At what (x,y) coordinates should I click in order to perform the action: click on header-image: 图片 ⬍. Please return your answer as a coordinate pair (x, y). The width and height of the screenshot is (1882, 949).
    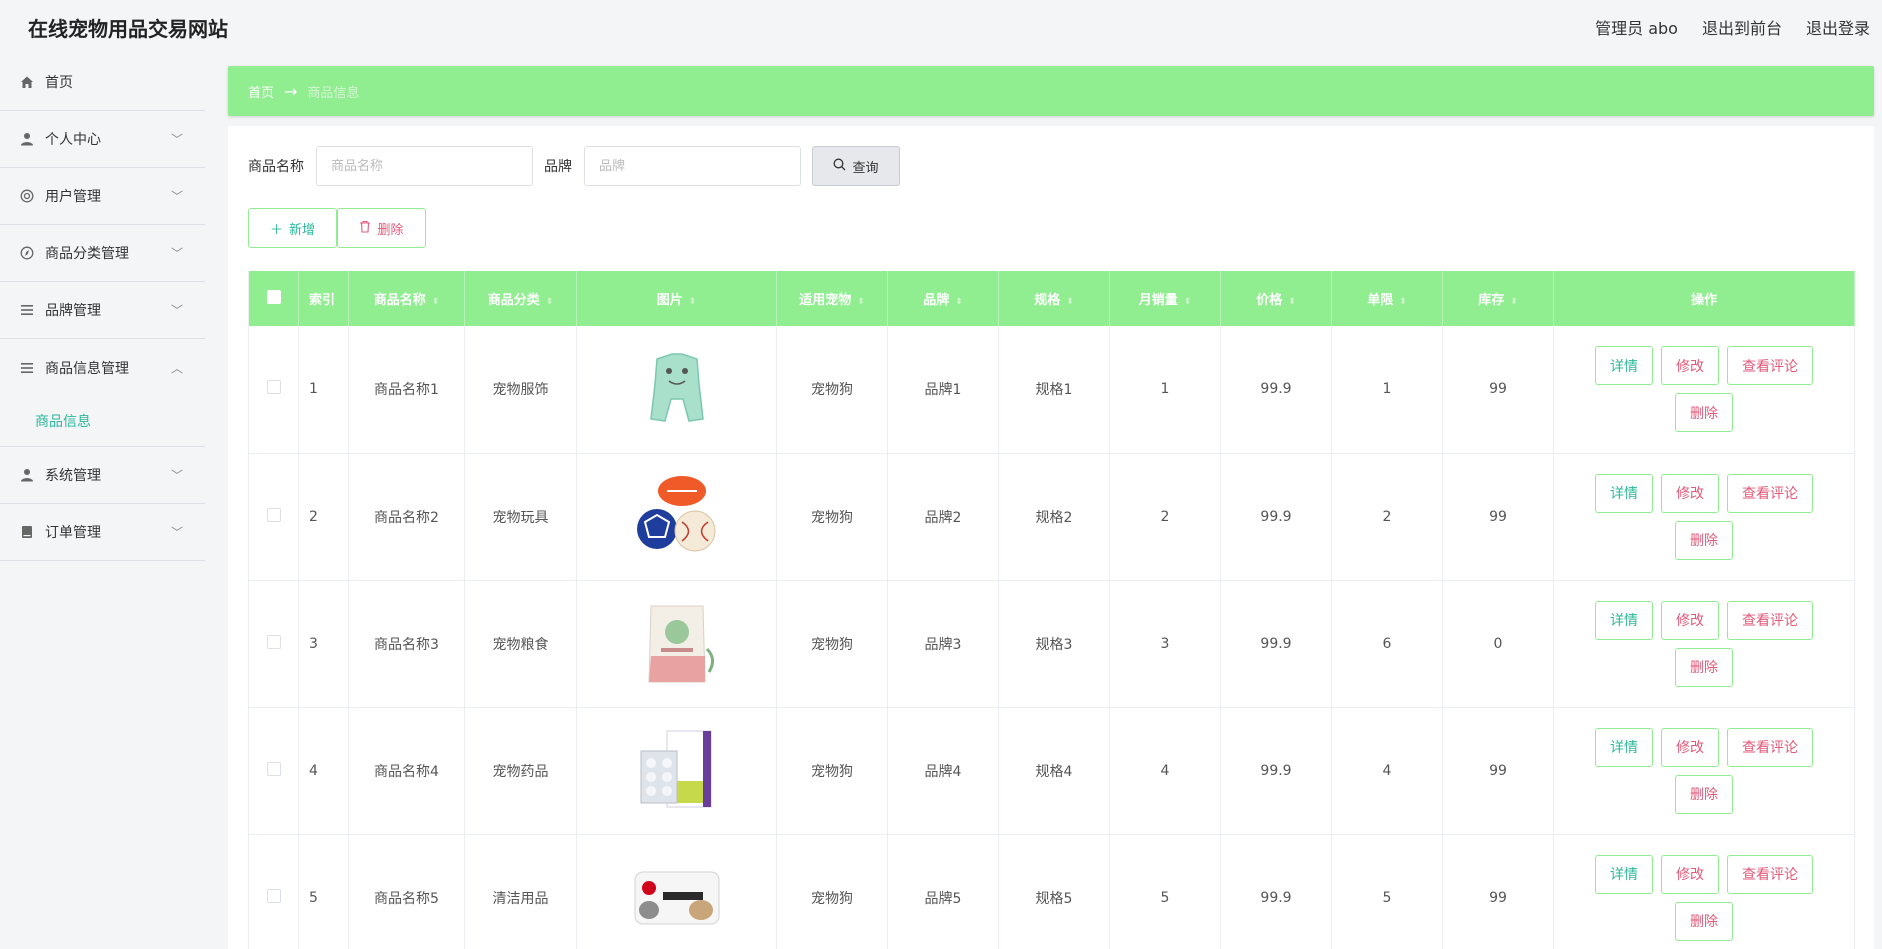
    Looking at the image, I should click on (676, 298).